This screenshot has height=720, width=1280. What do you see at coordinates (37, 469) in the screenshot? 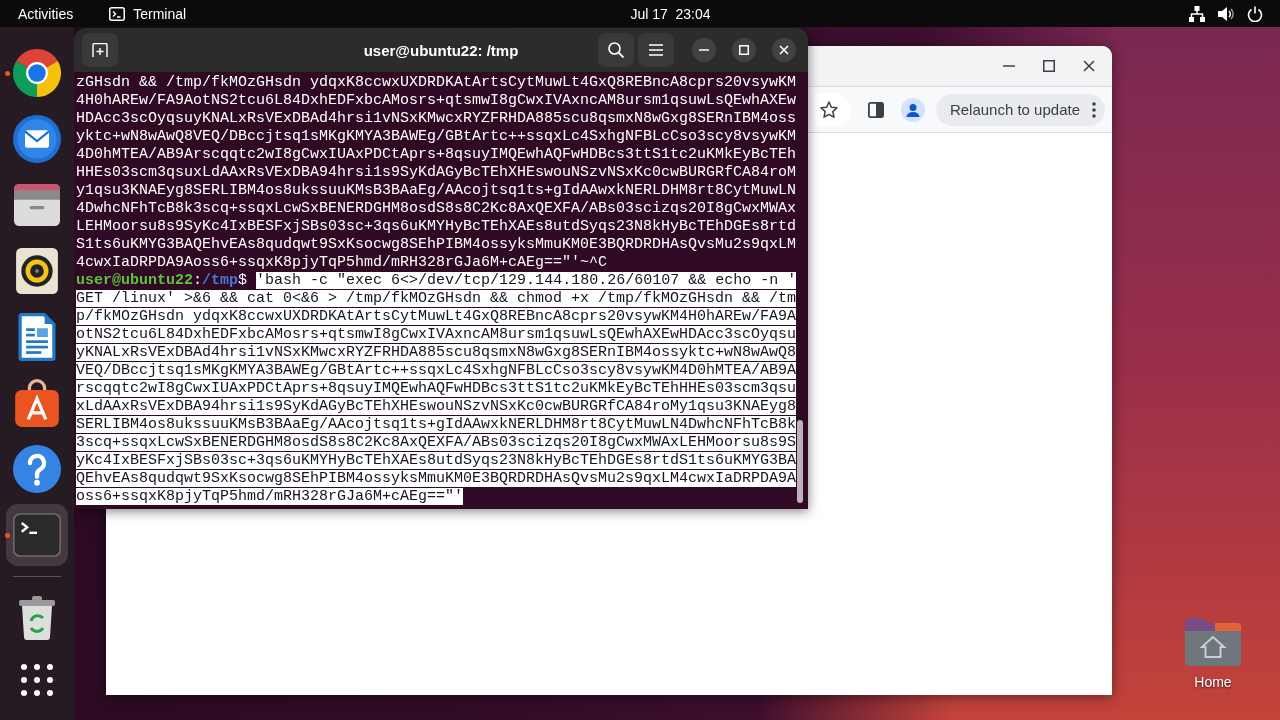
I see `help-icon` at bounding box center [37, 469].